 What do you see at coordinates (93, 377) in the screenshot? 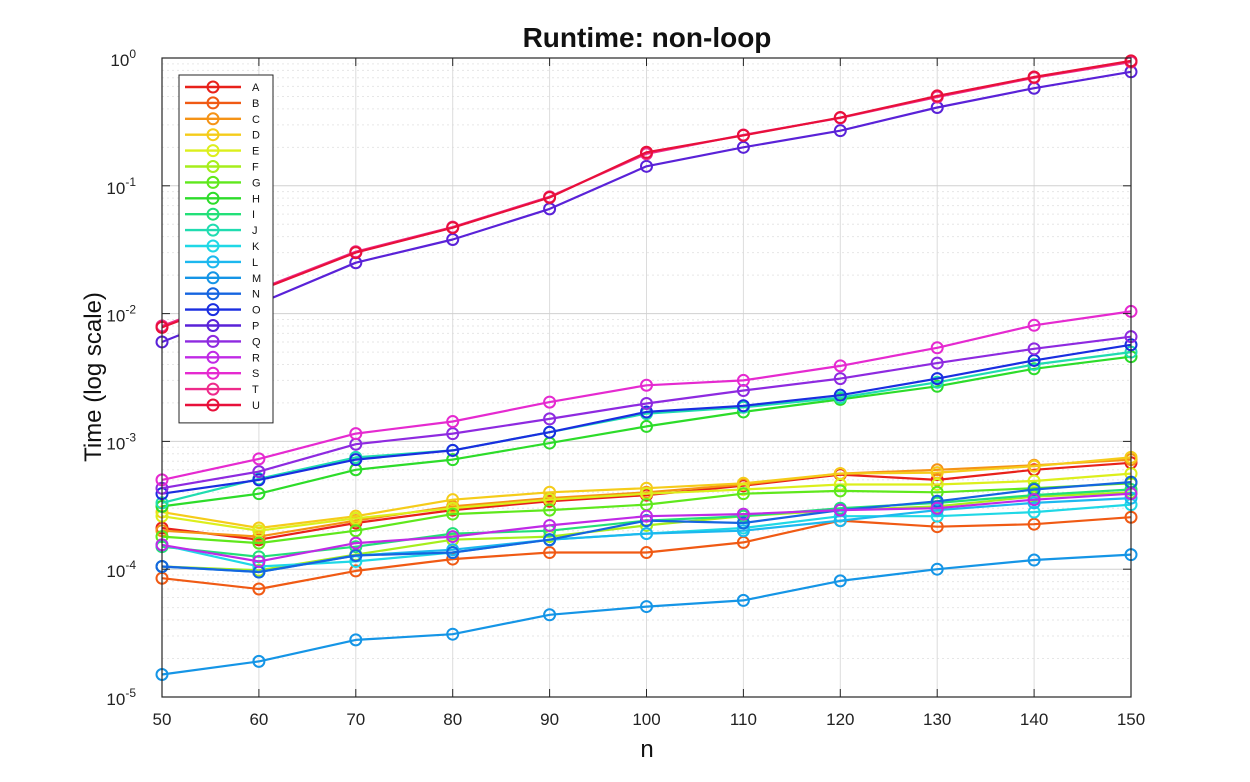
I see `y-axis-title: Time (log scale)` at bounding box center [93, 377].